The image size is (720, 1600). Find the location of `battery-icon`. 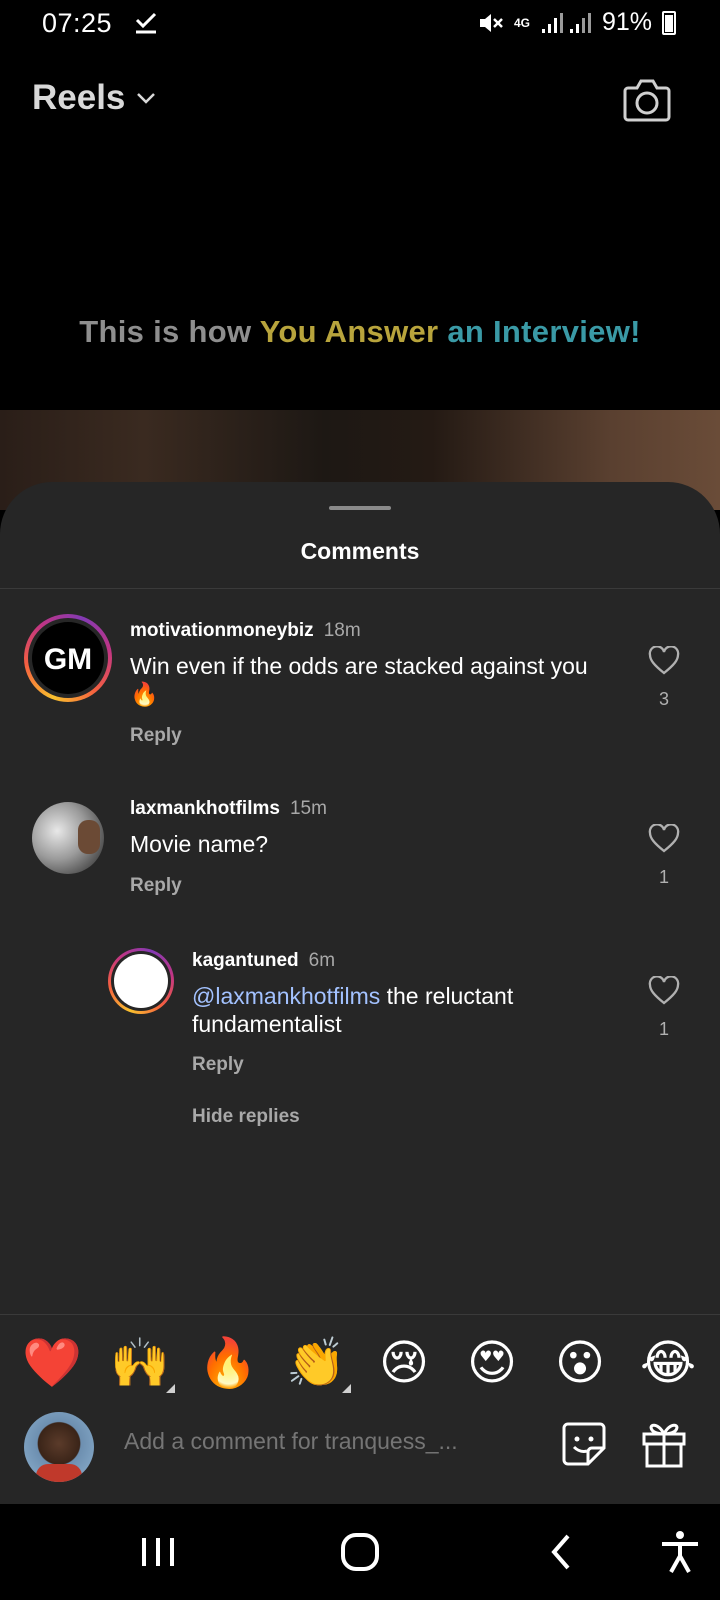

battery-icon is located at coordinates (669, 22).